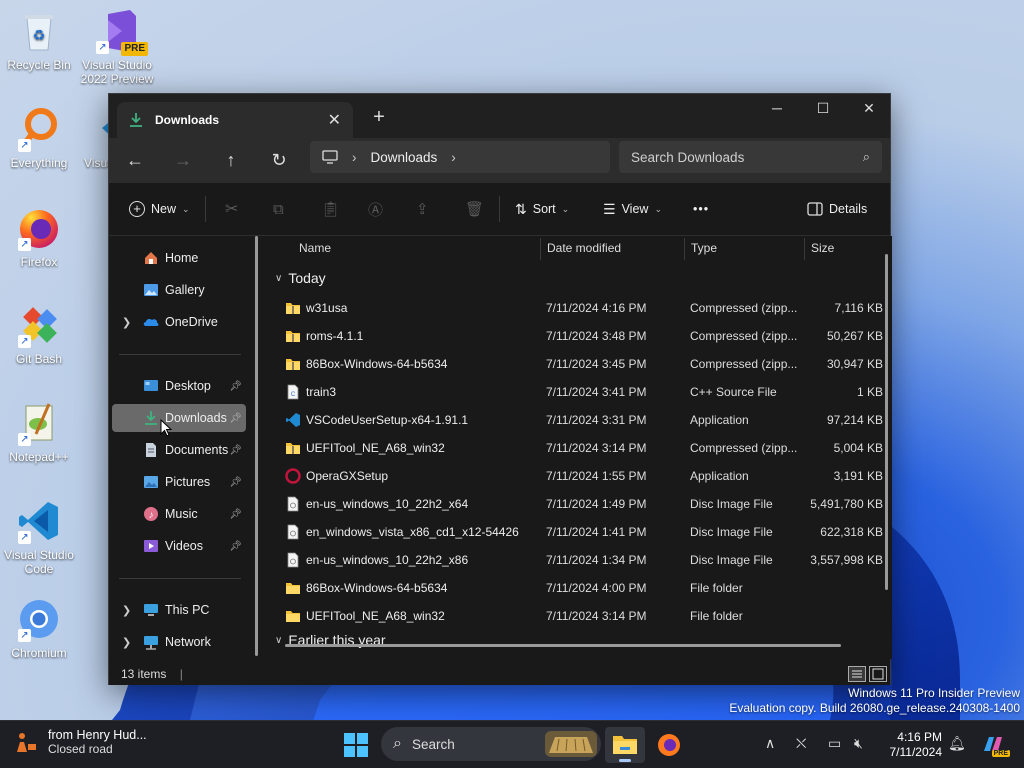  What do you see at coordinates (39, 40) in the screenshot?
I see `desktop-icon-recycle-bin: ♻ Recycle Bin` at bounding box center [39, 40].